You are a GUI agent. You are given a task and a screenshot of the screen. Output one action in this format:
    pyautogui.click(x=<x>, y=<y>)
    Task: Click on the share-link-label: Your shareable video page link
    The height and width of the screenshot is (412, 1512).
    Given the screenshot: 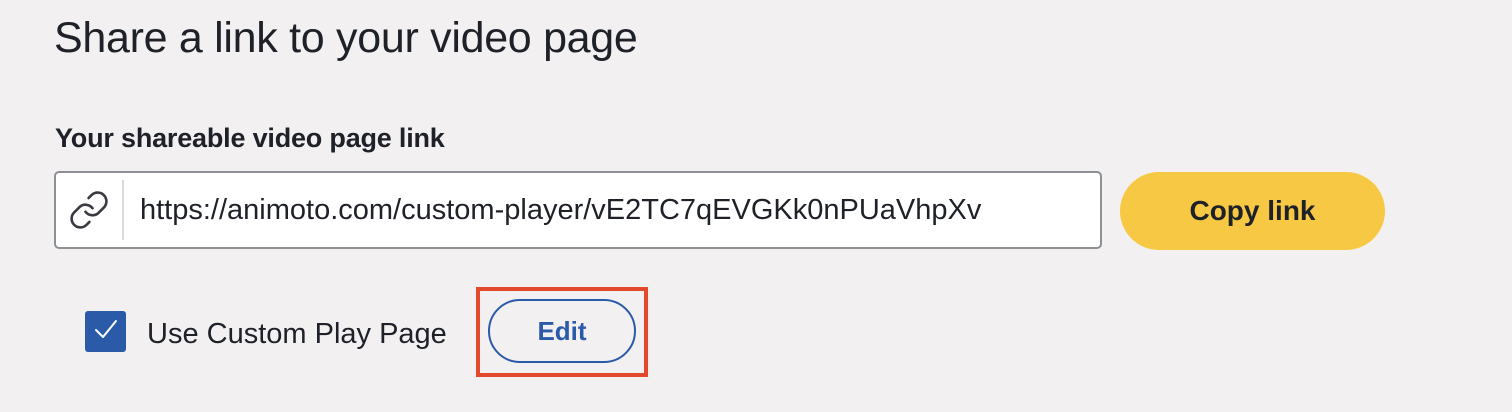 What is the action you would take?
    pyautogui.click(x=250, y=138)
    